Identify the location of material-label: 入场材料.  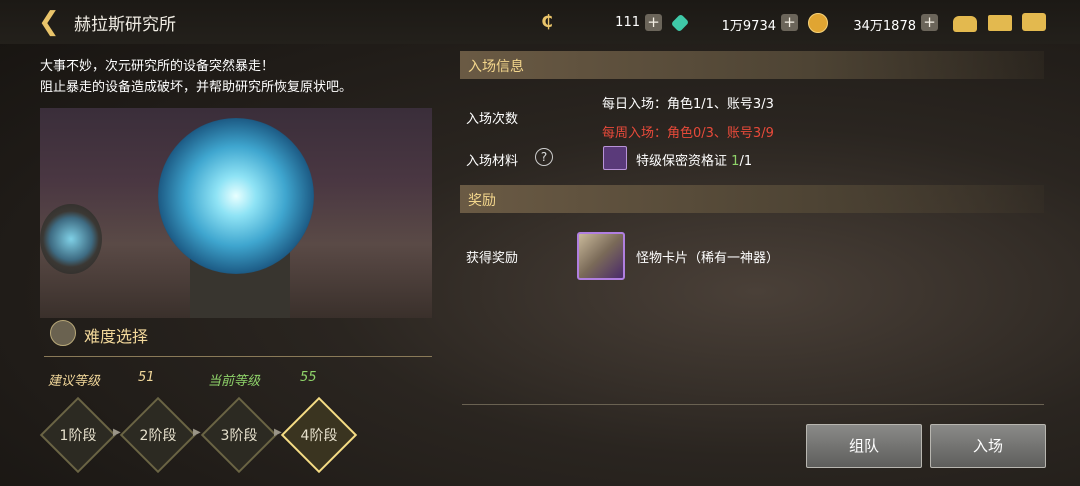
(492, 161).